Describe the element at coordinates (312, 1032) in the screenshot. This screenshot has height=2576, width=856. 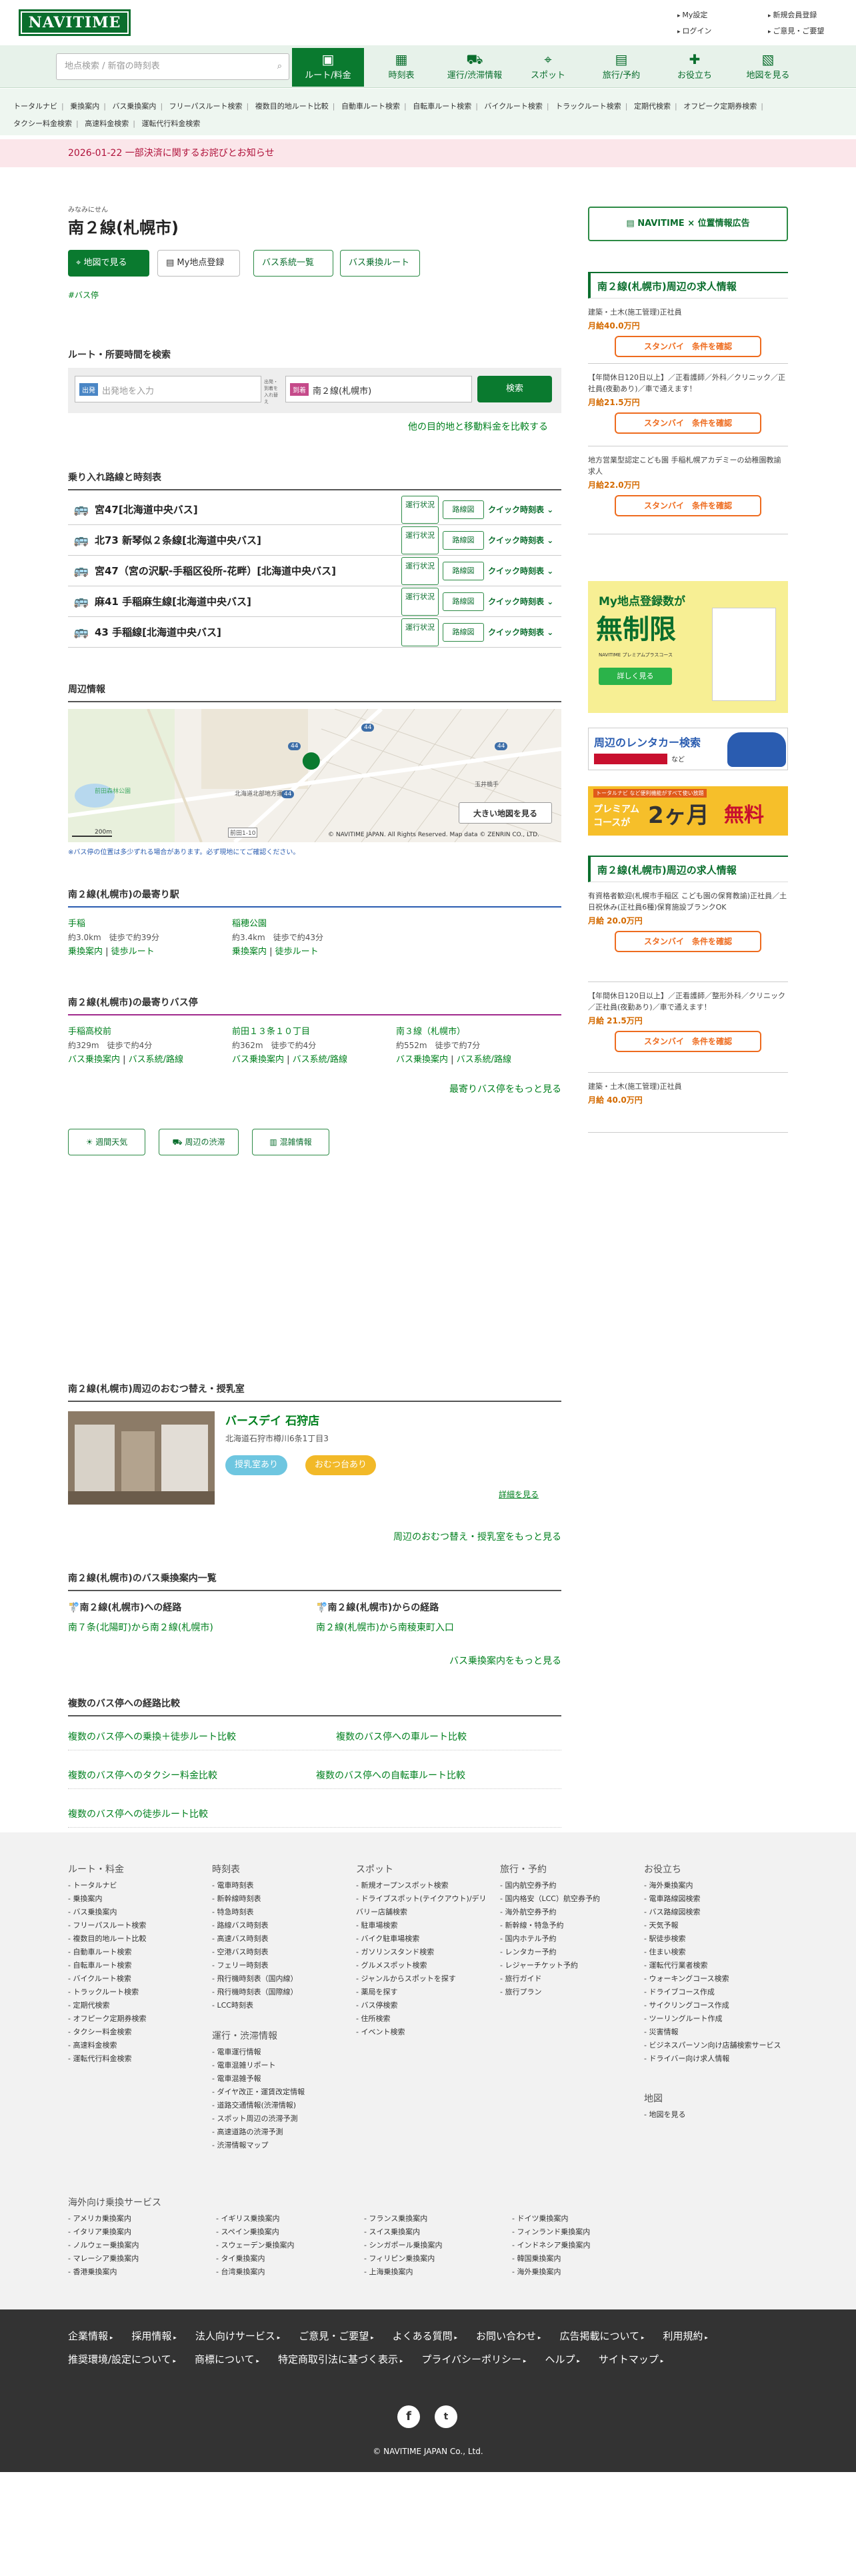
I see `busstop-name: 前田１３条１０丁目` at that location.